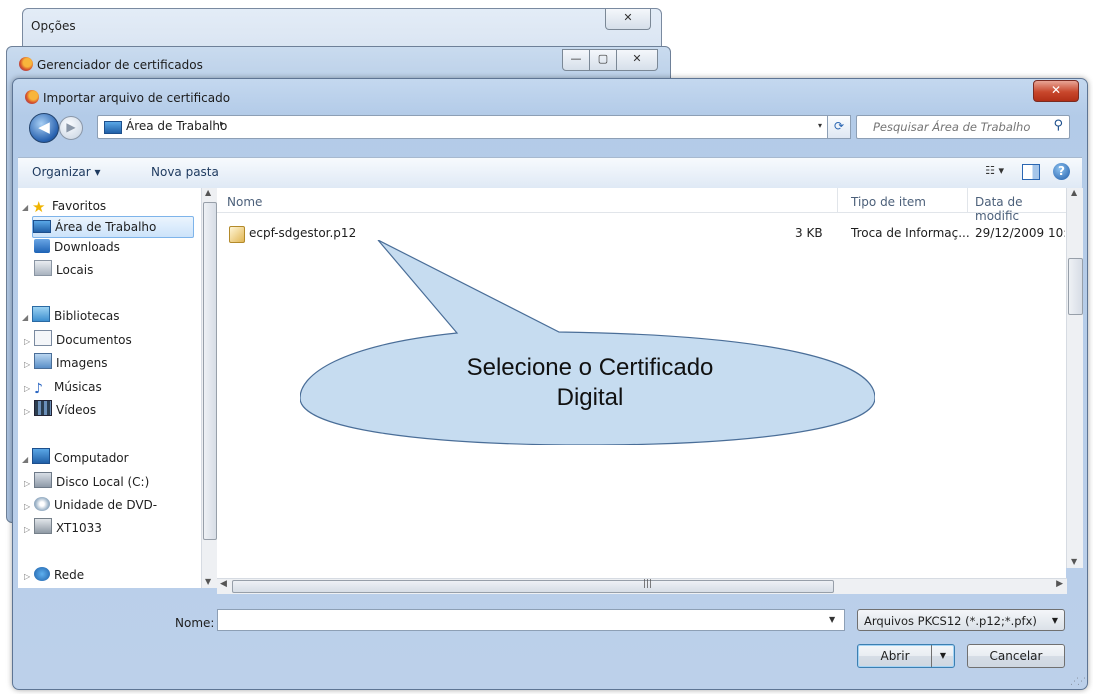 The width and height of the screenshot is (1093, 694). What do you see at coordinates (41, 314) in the screenshot?
I see `libraries-icon` at bounding box center [41, 314].